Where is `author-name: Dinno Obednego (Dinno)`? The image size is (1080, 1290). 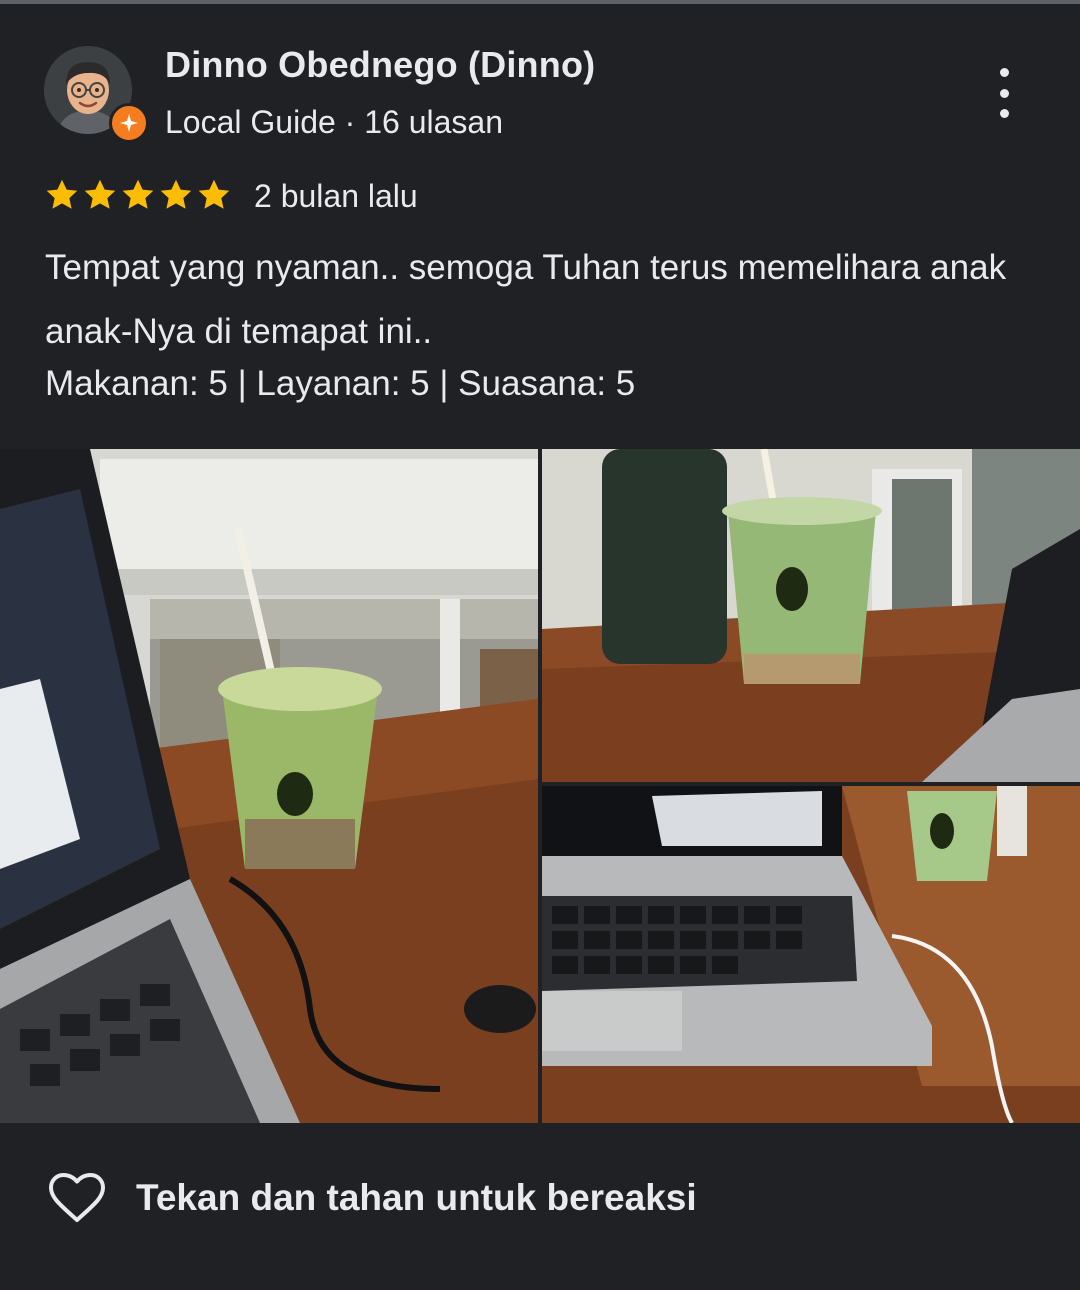 author-name: Dinno Obednego (Dinno) is located at coordinates (380, 65).